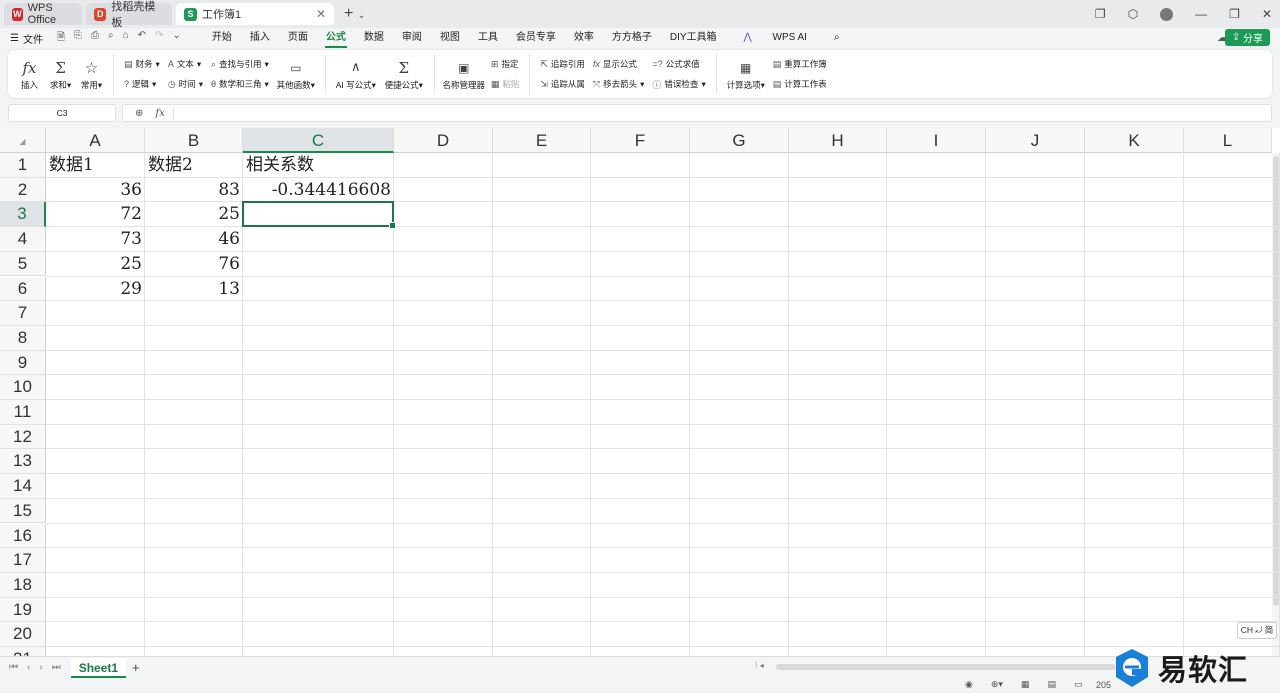 This screenshot has width=1280, height=693. What do you see at coordinates (318, 190) in the screenshot?
I see `cell-c2: -0.344416608` at bounding box center [318, 190].